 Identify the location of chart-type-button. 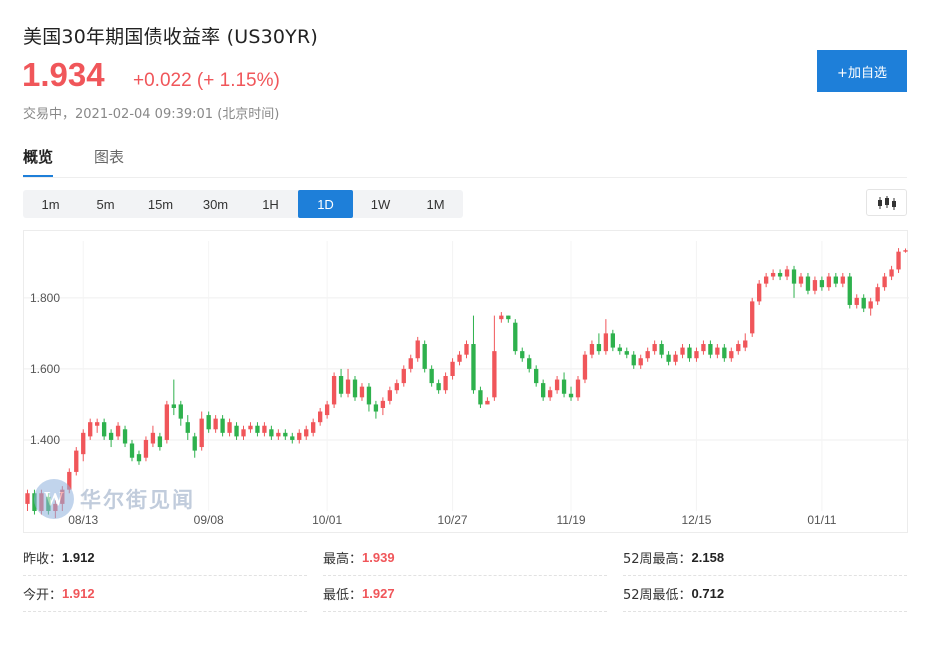
(886, 202).